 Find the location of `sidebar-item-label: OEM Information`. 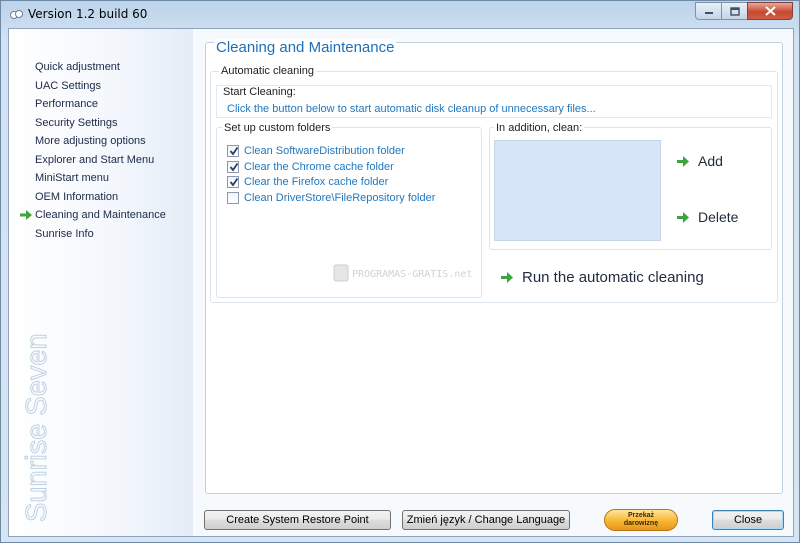

sidebar-item-label: OEM Information is located at coordinates (77, 196).